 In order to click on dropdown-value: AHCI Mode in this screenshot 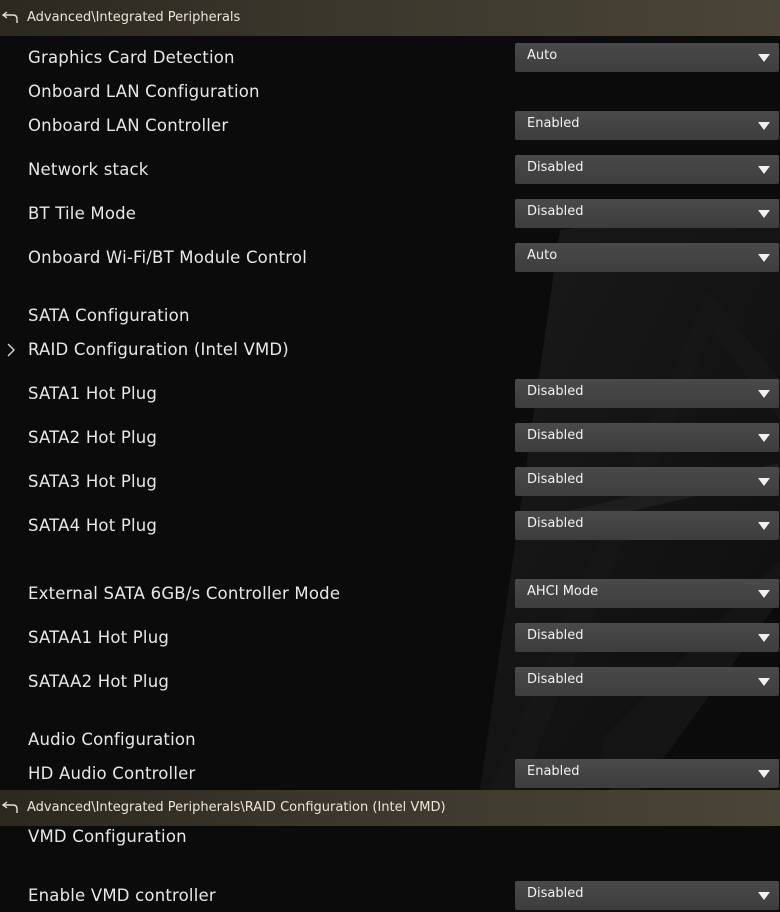, I will do `click(563, 591)`.